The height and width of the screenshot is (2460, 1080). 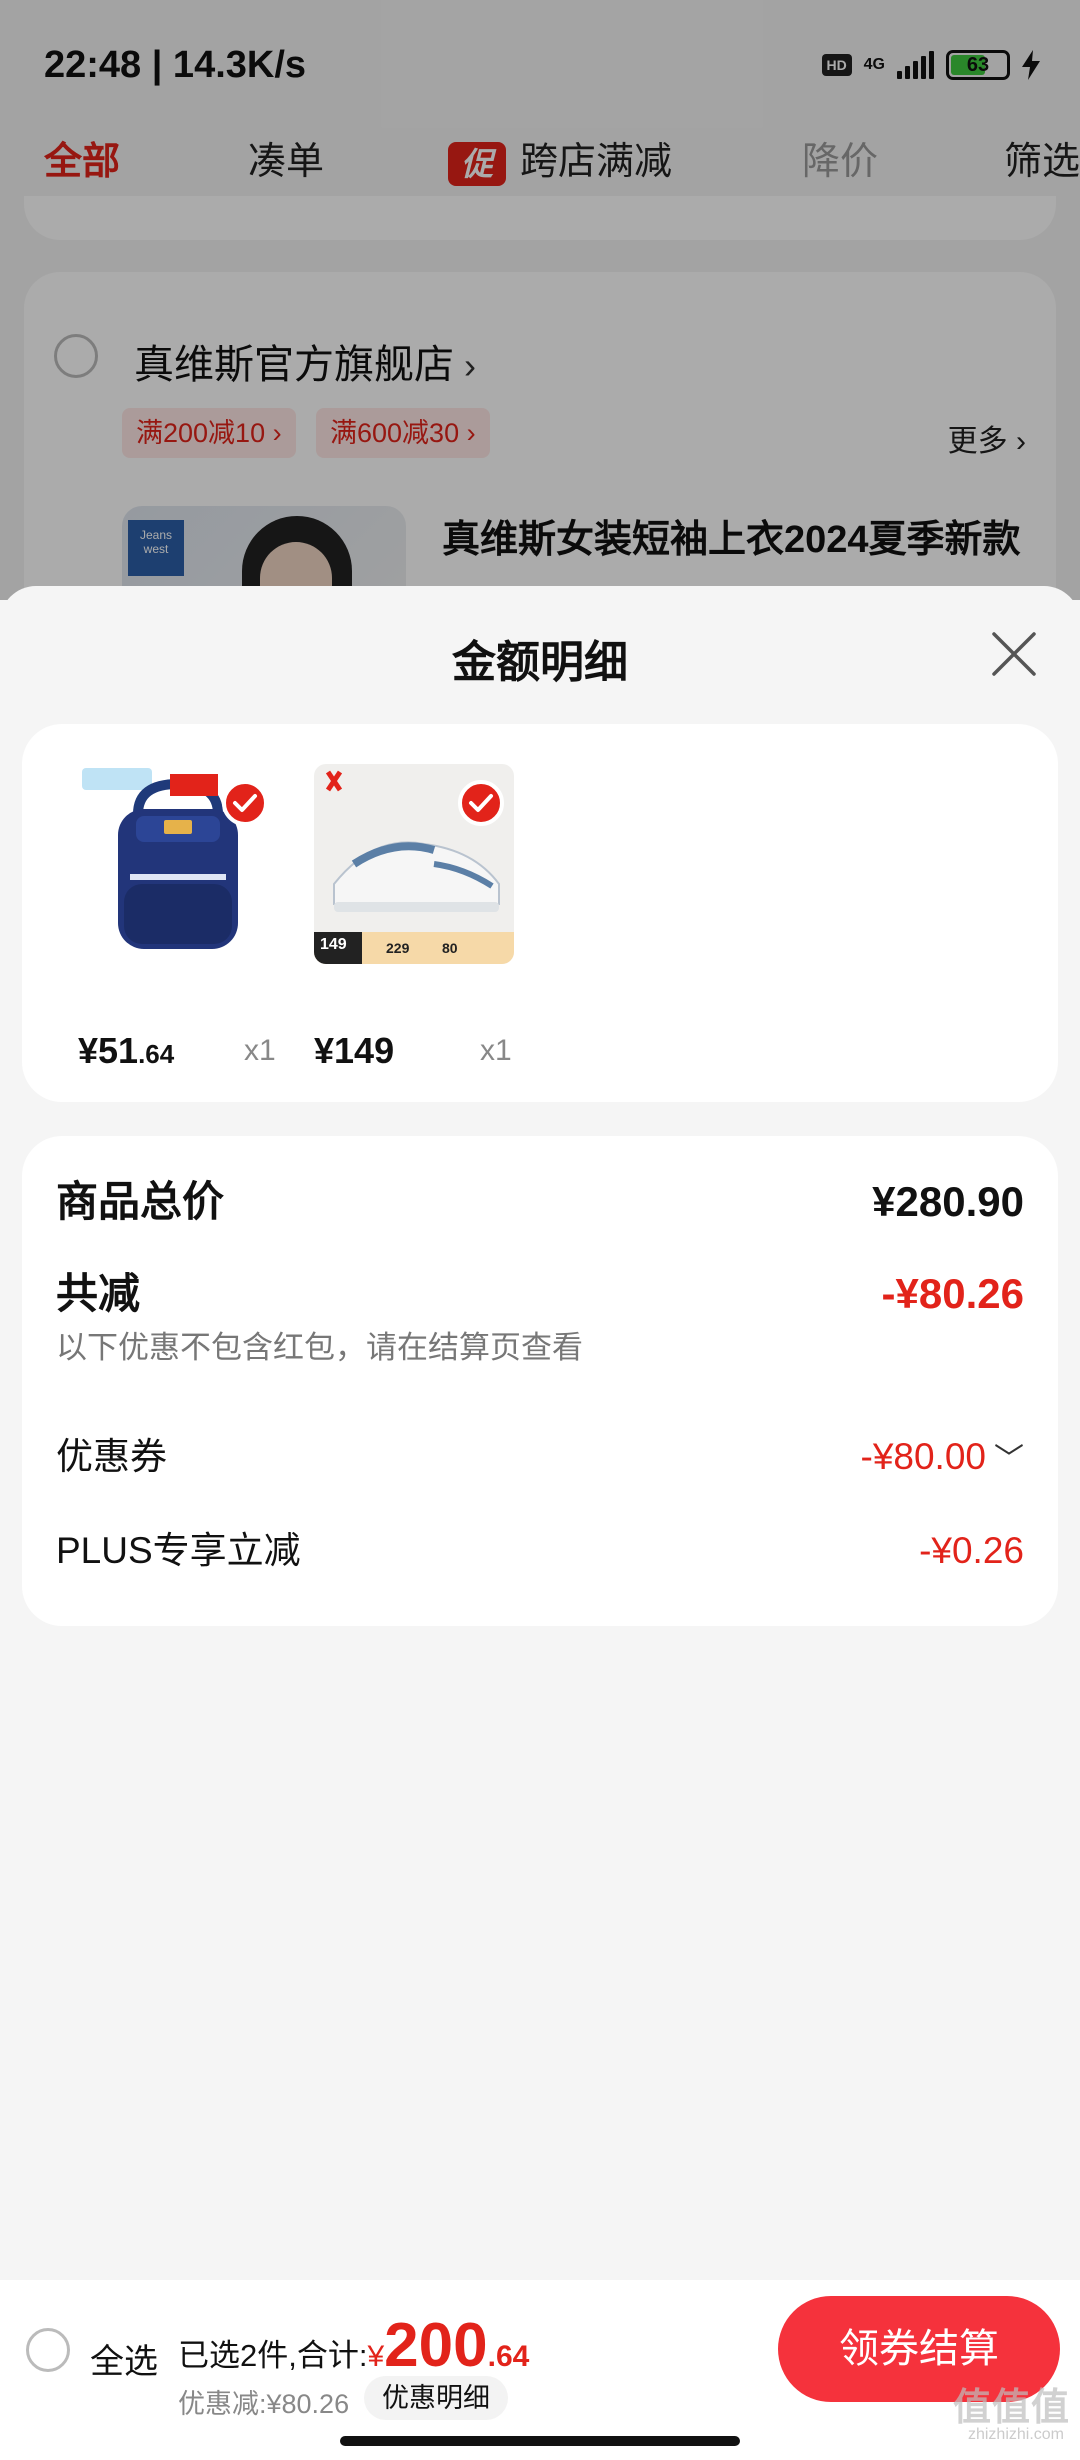 What do you see at coordinates (124, 2358) in the screenshot?
I see `select-all-label: 全选` at bounding box center [124, 2358].